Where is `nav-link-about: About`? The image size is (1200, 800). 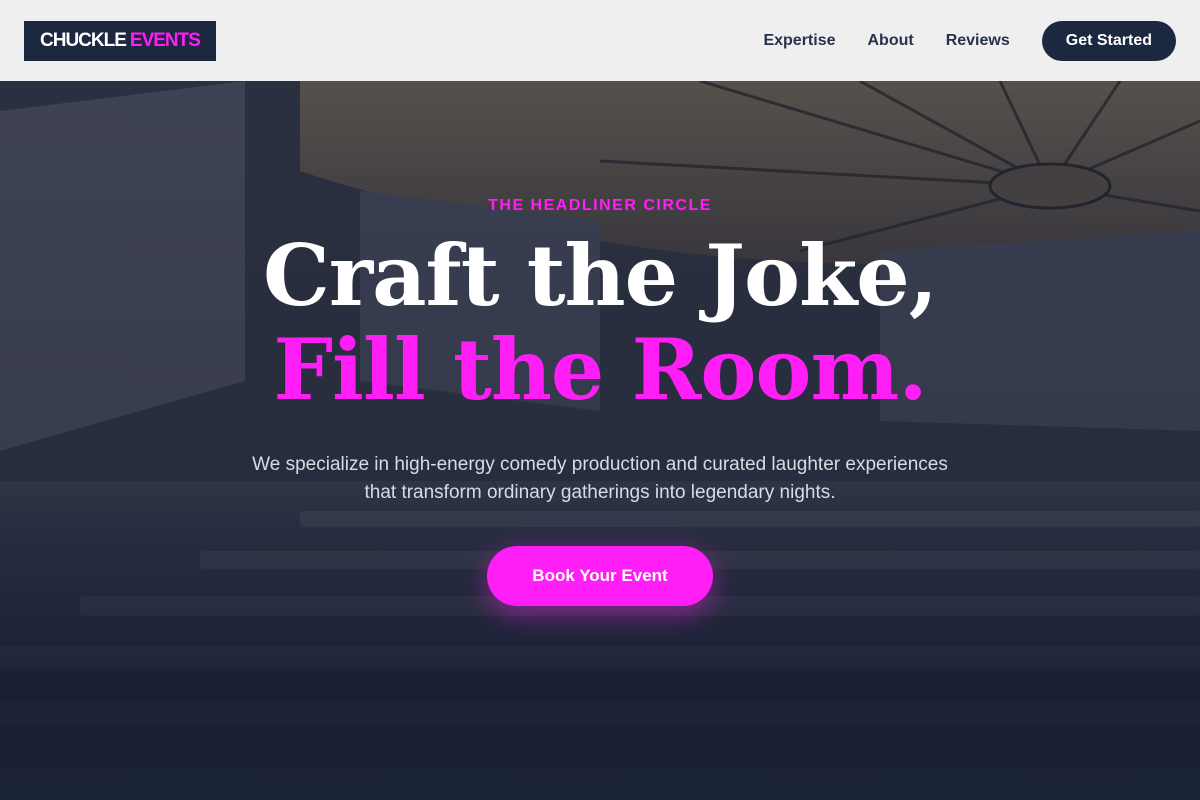
nav-link-about: About is located at coordinates (891, 41).